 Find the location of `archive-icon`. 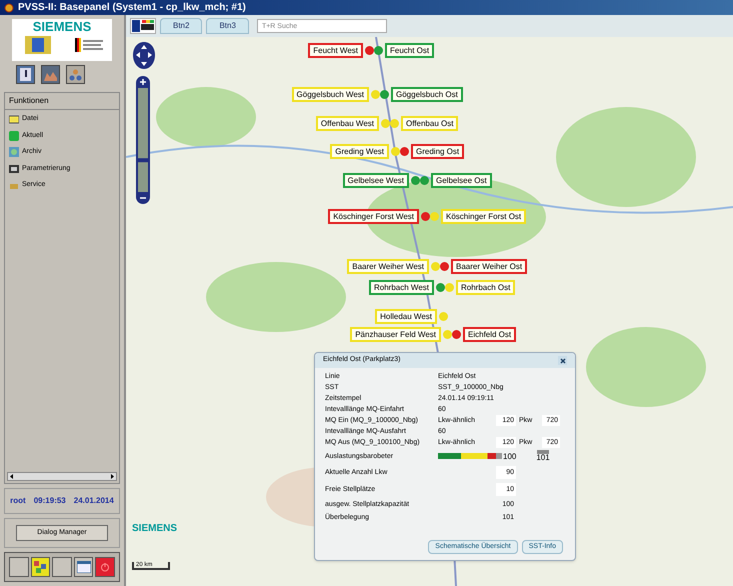

archive-icon is located at coordinates (14, 152).